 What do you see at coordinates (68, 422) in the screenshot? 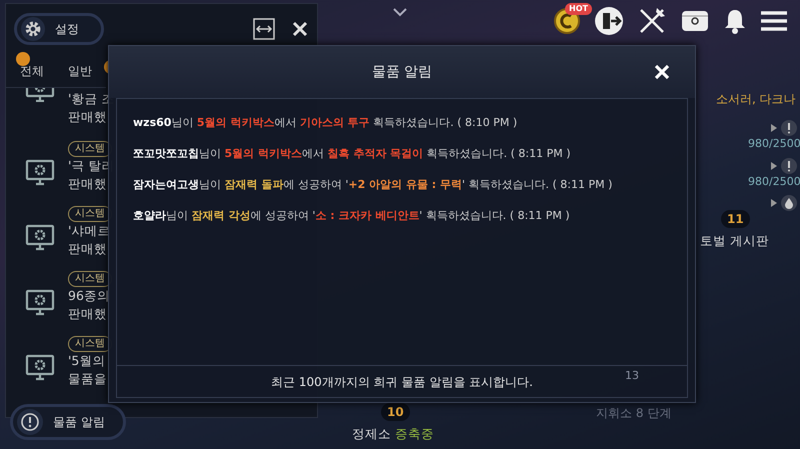
I see `item-alert-button: 물품 알림` at bounding box center [68, 422].